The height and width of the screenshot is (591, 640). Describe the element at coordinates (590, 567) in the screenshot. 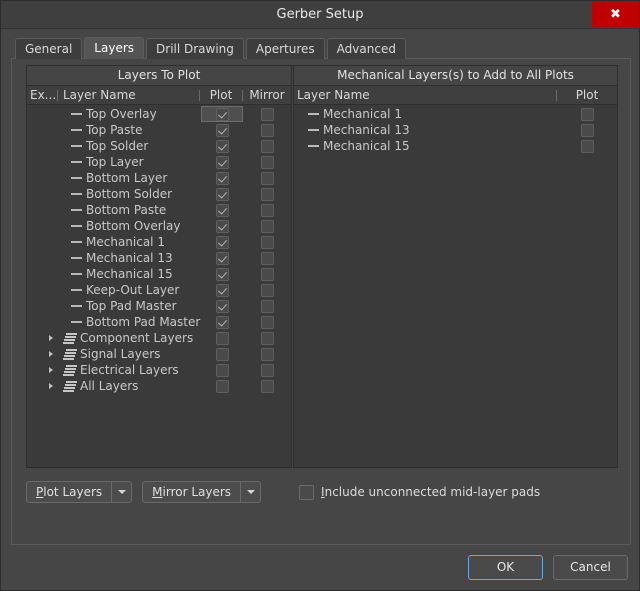

I see `cancel-button: Cancel` at that location.